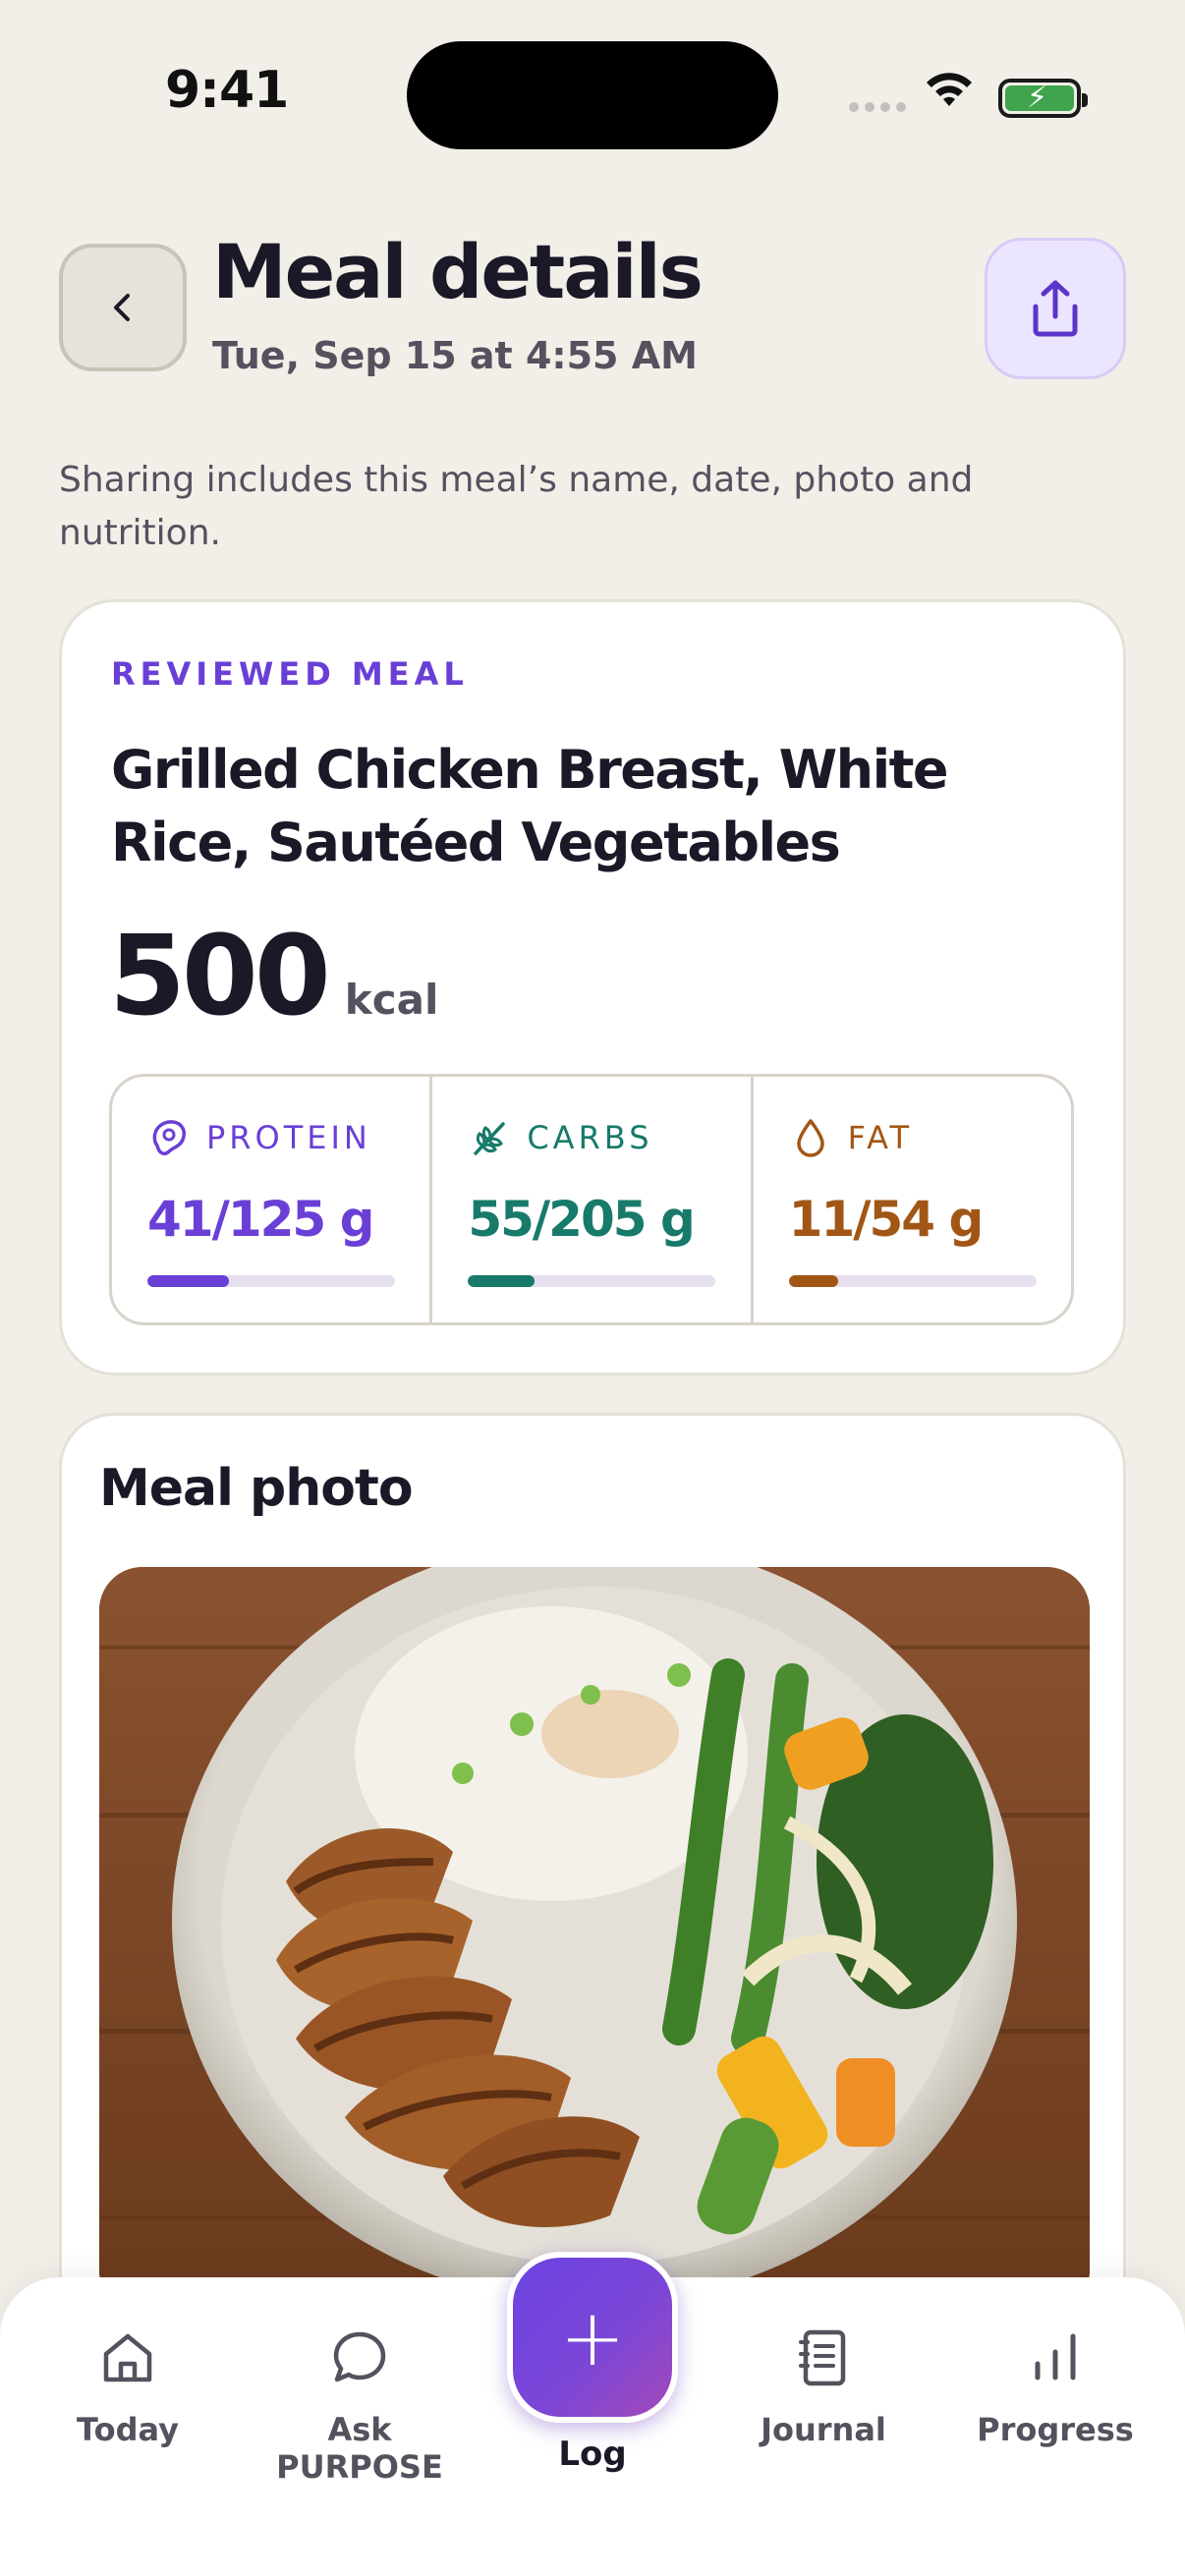 This screenshot has width=1185, height=2576. What do you see at coordinates (455, 355) in the screenshot?
I see `meal-datetime: Tue, Sep 15 at 4:55 AM` at bounding box center [455, 355].